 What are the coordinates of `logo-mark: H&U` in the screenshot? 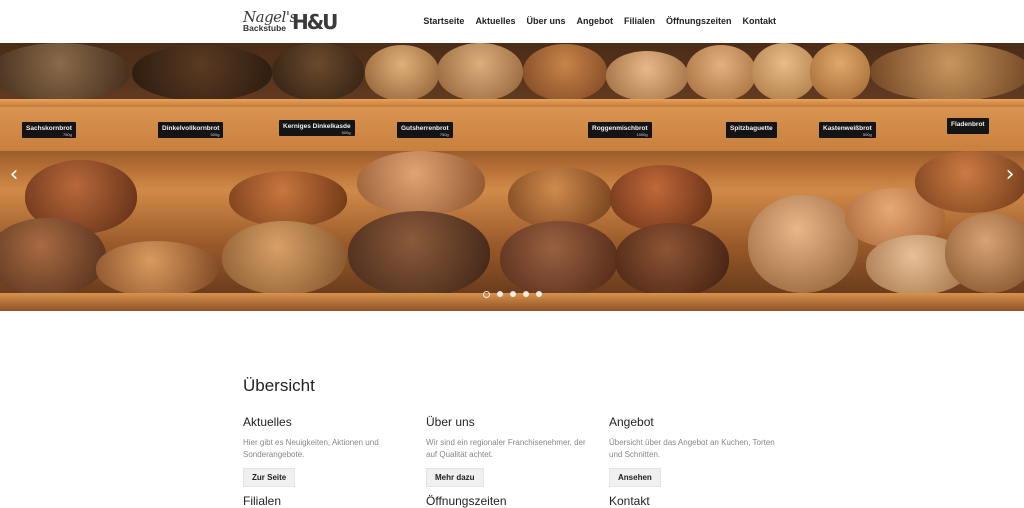 It's located at (315, 22).